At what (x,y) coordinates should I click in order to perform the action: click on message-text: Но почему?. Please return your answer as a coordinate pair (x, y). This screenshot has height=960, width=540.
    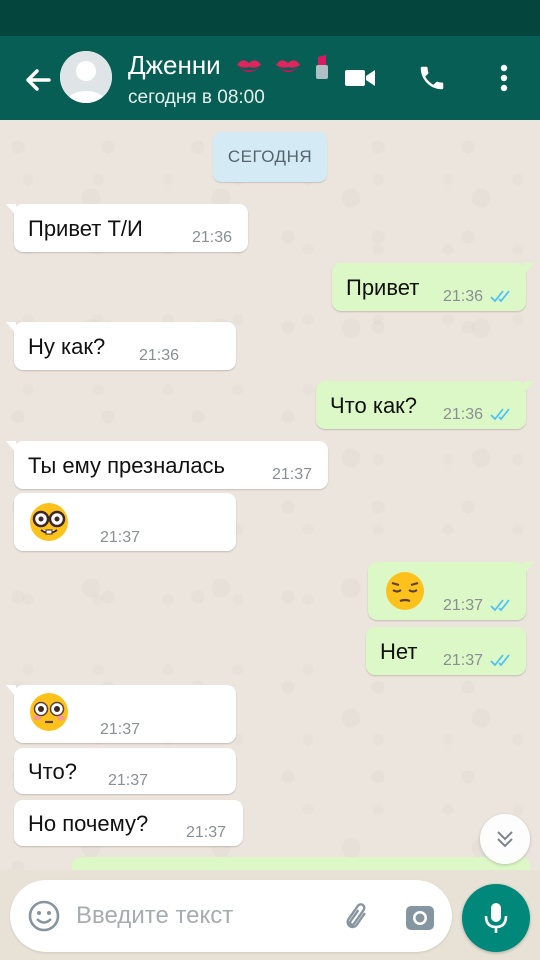
    Looking at the image, I should click on (88, 823).